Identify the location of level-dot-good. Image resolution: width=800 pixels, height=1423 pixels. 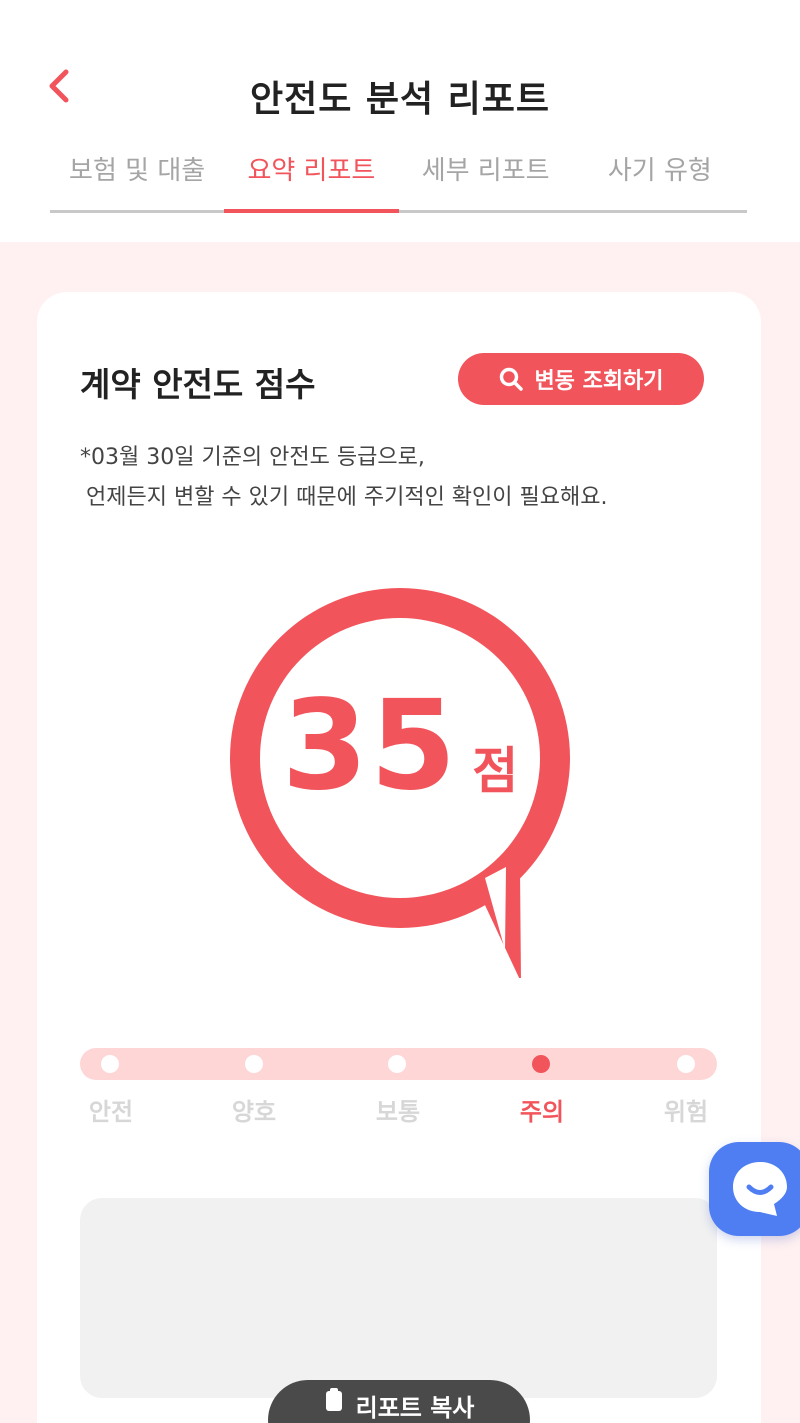
(254, 1064).